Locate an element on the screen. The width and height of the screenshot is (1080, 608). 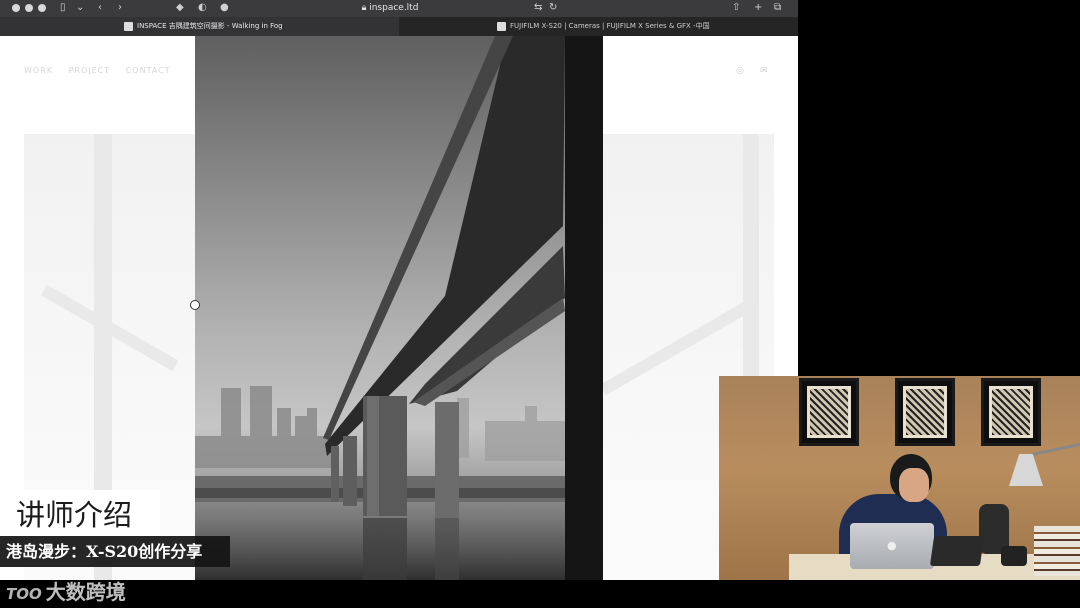
session-title-caption: 港岛漫步：X-S20创作分享 is located at coordinates (115, 551).